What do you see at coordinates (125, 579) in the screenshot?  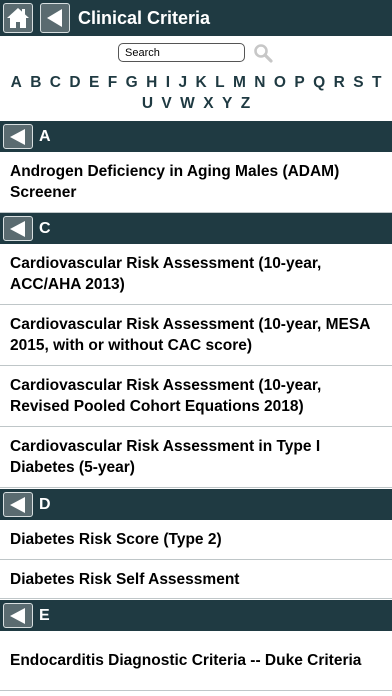 I see `list-item-label: Diabetes Risk Self Assessment` at bounding box center [125, 579].